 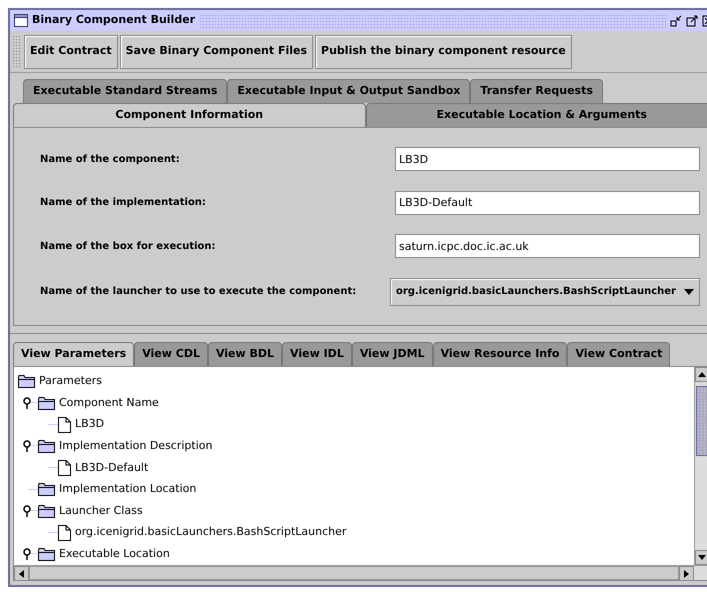 What do you see at coordinates (17, 51) in the screenshot?
I see `toolbar-grip` at bounding box center [17, 51].